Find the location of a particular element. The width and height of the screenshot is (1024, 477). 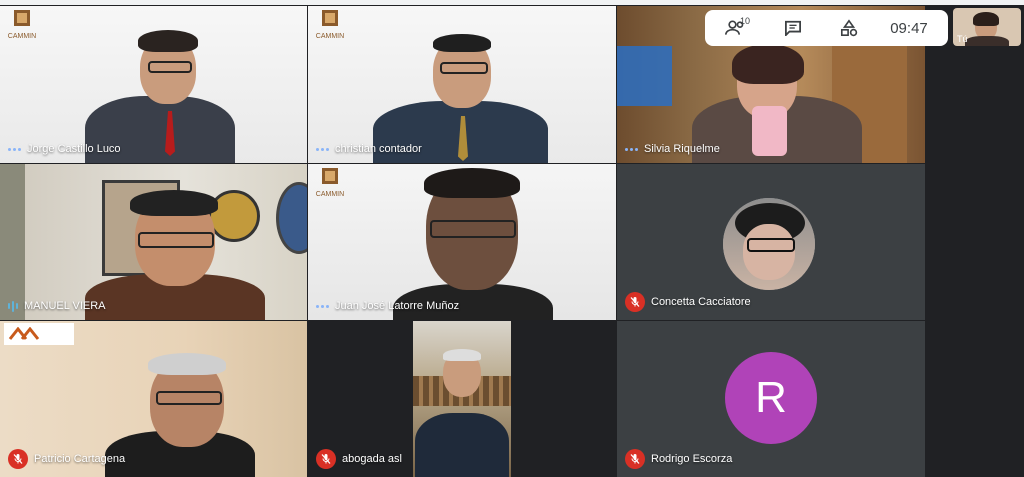

participant-name-row: Rodrigo Escorza is located at coordinates (678, 459).